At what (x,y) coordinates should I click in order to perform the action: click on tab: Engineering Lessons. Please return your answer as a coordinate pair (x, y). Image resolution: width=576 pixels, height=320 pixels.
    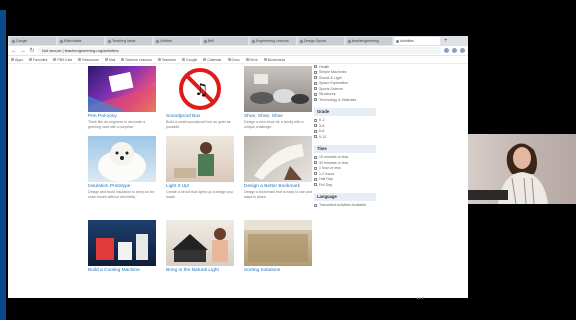
    Looking at the image, I should click on (273, 41).